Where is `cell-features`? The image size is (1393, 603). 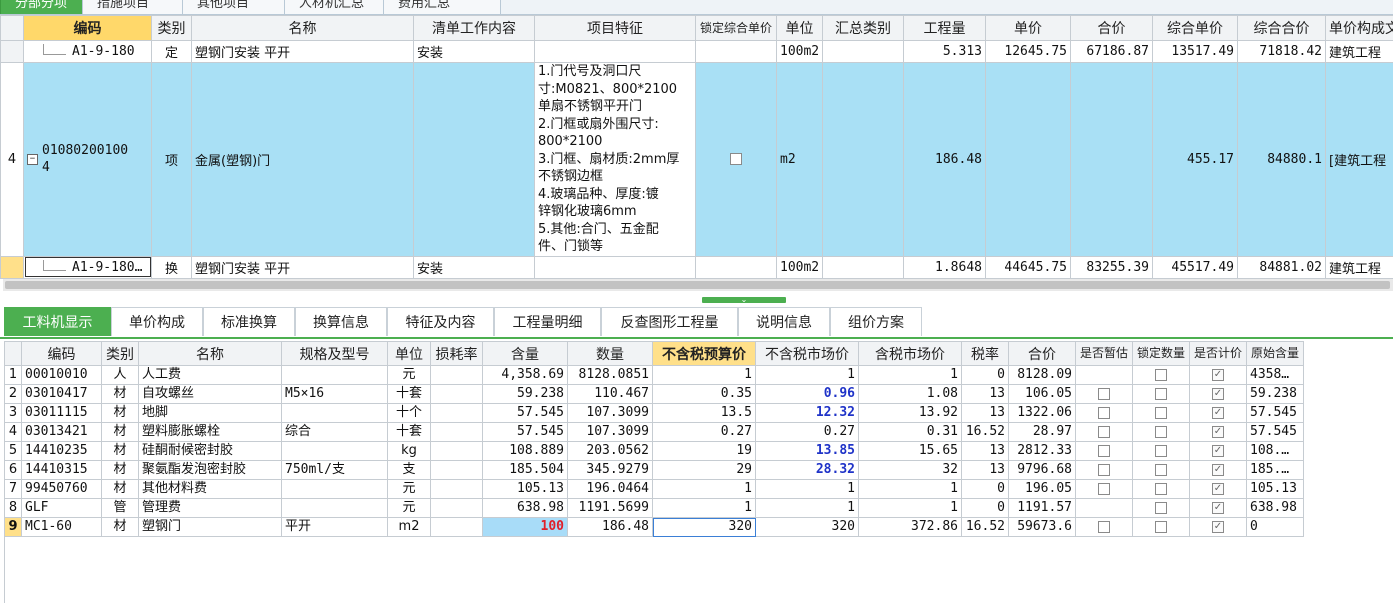
cell-features is located at coordinates (615, 51).